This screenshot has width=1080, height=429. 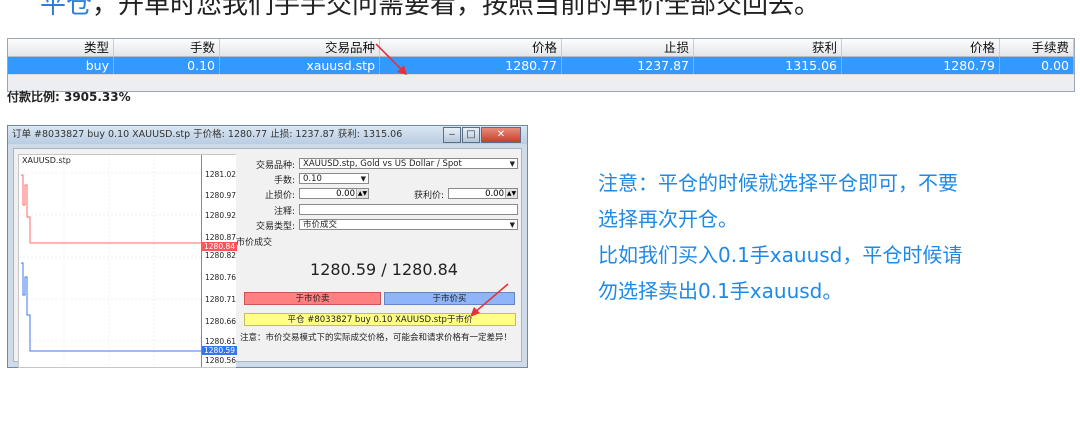 What do you see at coordinates (768, 47) in the screenshot?
I see `col-header-take-profit: 获利` at bounding box center [768, 47].